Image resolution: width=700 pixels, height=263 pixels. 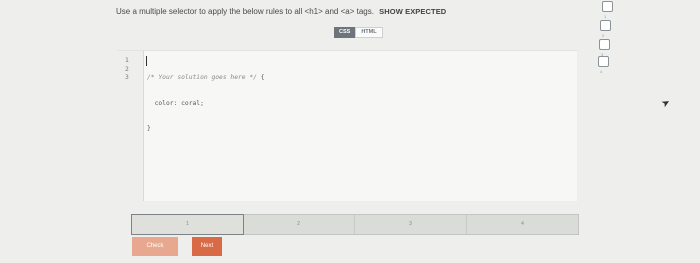 I want to click on mouse-pointer-icon: ➤, so click(x=666, y=103).